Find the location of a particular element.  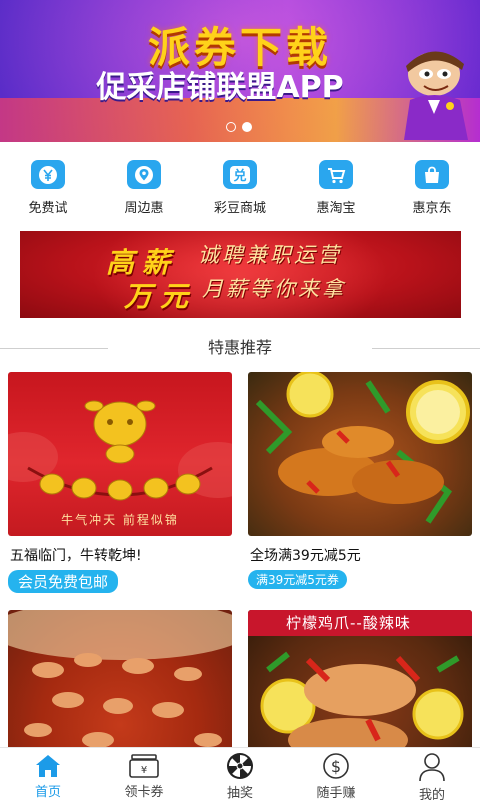

section-header: 特惠推荐 is located at coordinates (240, 348).